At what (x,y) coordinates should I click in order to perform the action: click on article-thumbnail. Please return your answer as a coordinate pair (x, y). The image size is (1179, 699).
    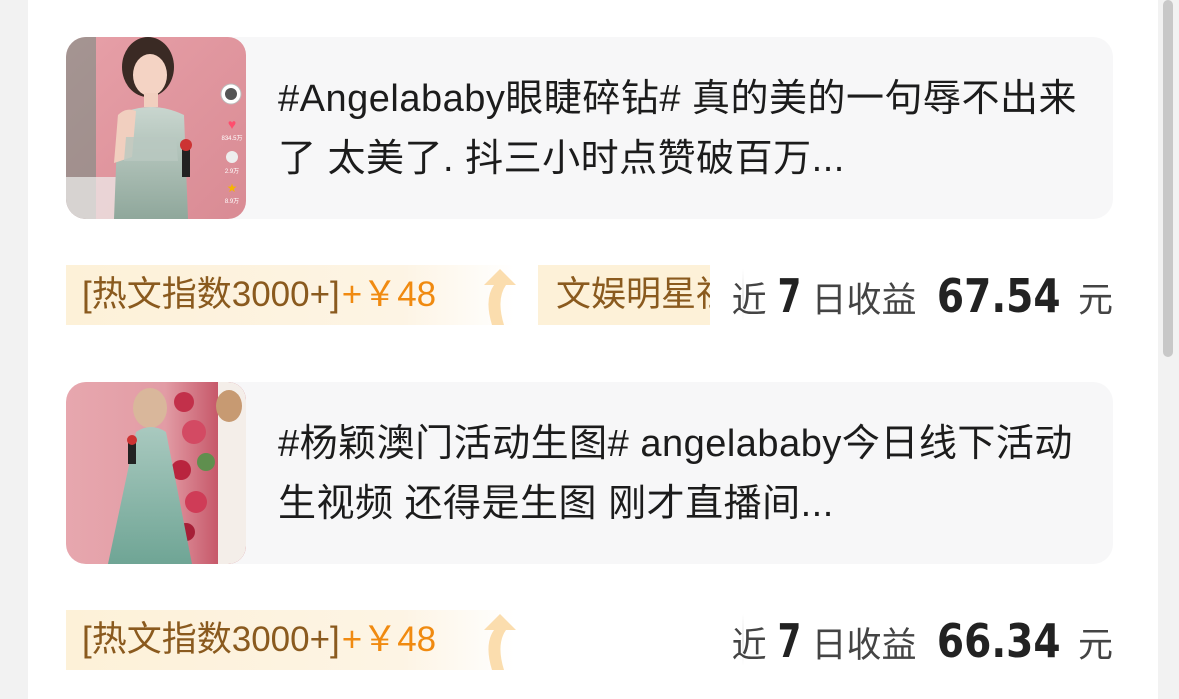
    Looking at the image, I should click on (156, 473).